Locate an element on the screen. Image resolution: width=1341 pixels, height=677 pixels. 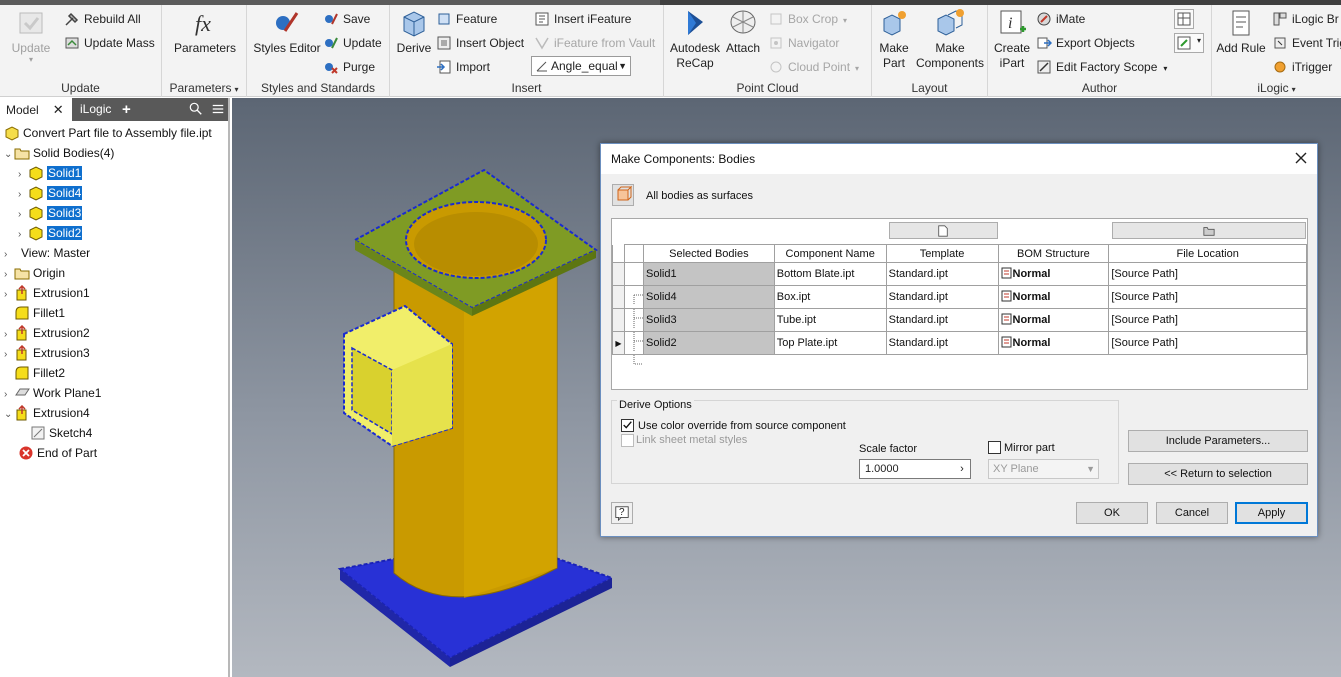
cell-body: Solid3 is located at coordinates (708, 320).